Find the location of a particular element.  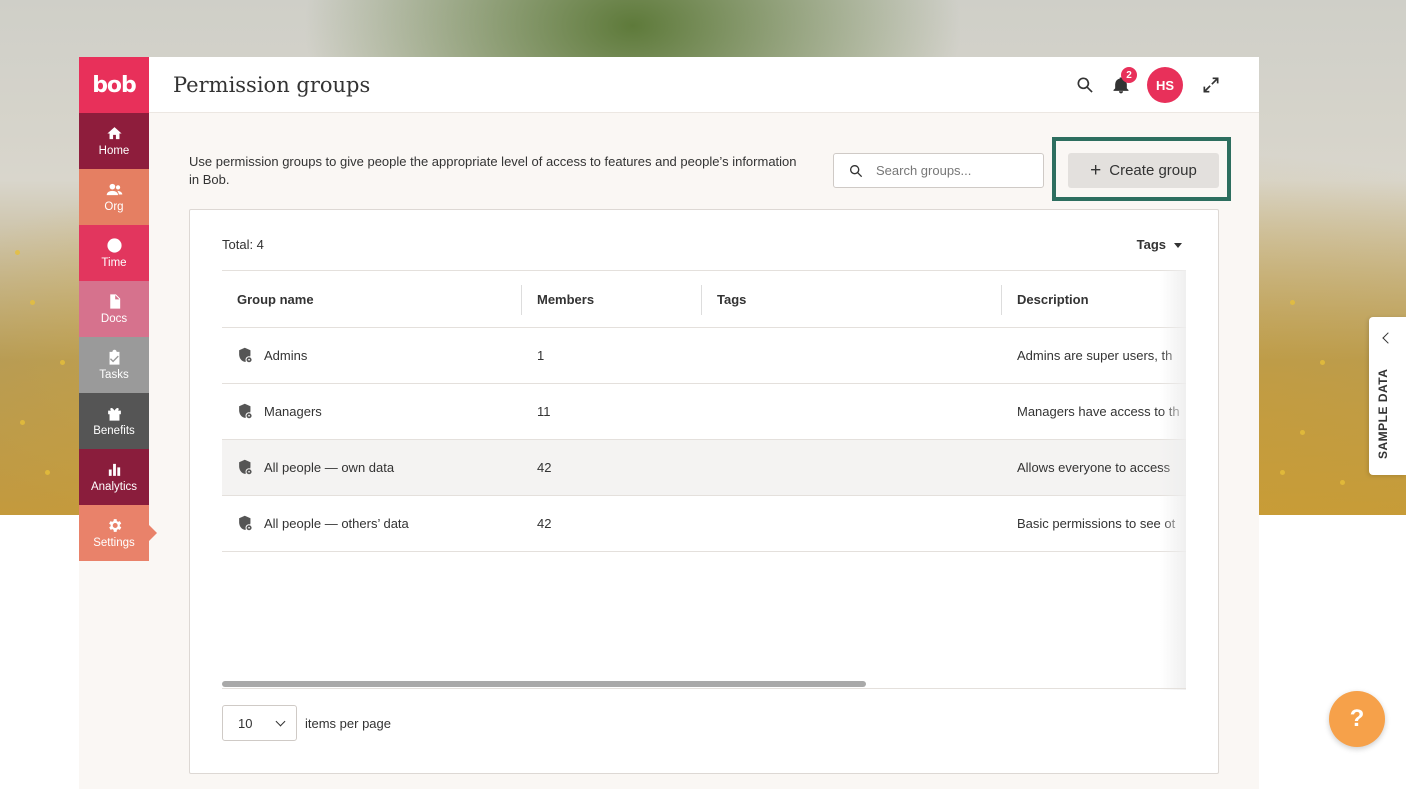

group-name-cell: All people — others’ data is located at coordinates (372, 523).